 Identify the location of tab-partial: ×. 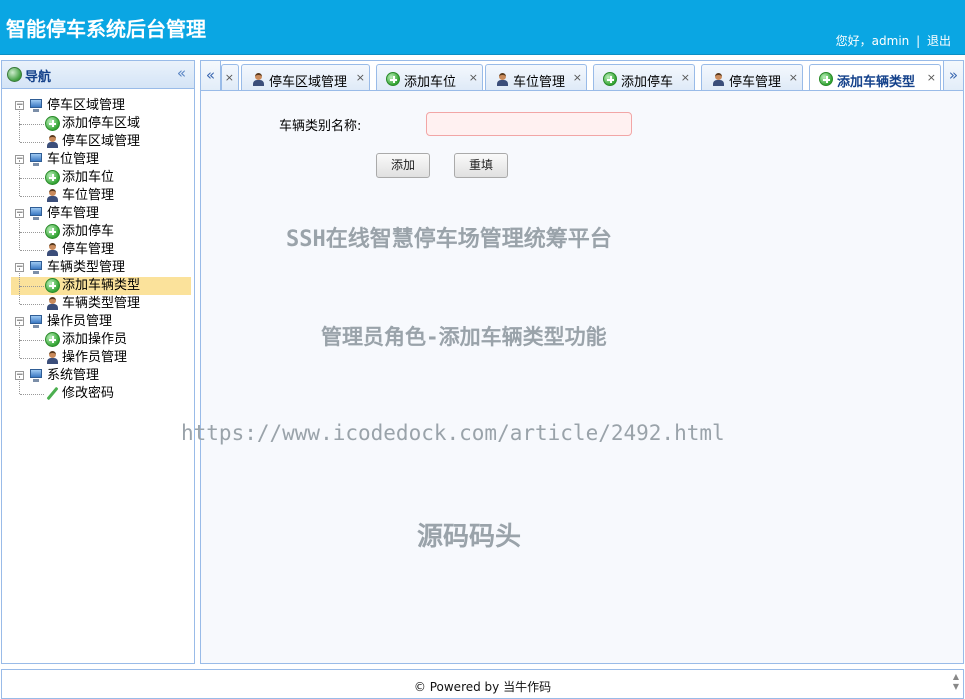
(230, 78).